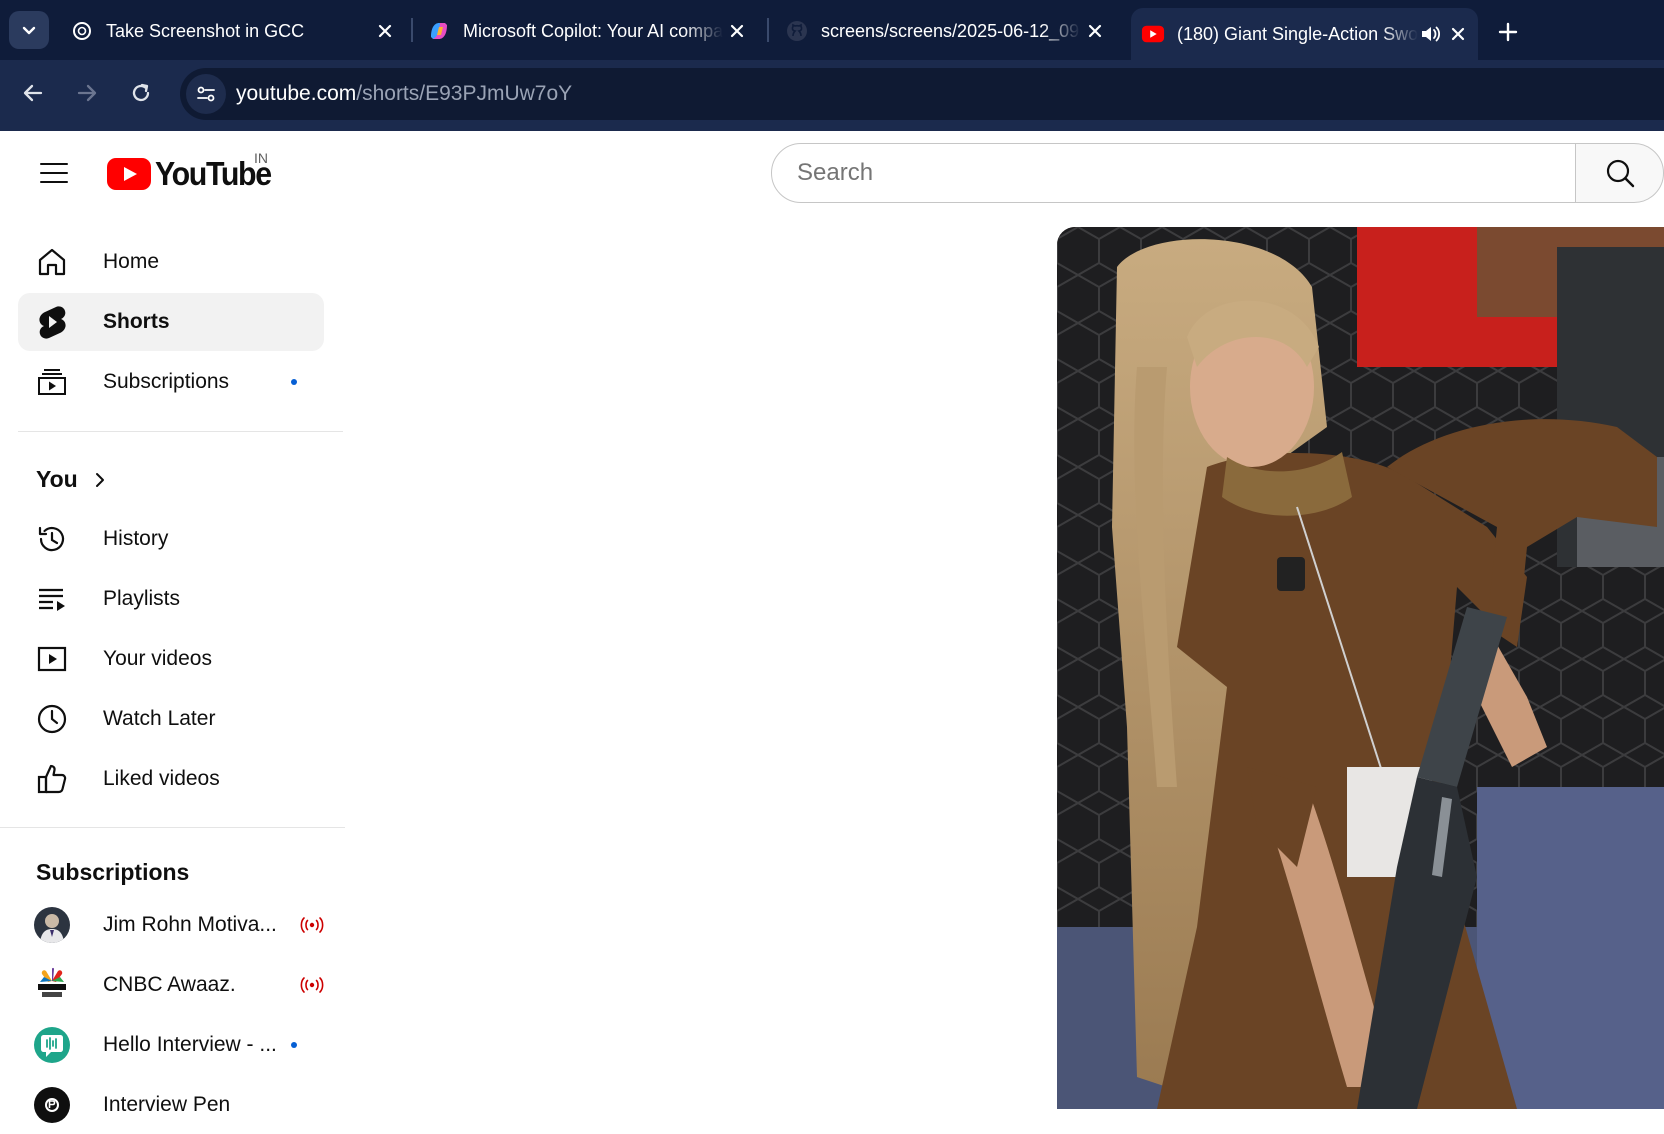 This screenshot has width=1664, height=1134. Describe the element at coordinates (832, 128) in the screenshot. I see `toolbar-bottom-edge` at that location.